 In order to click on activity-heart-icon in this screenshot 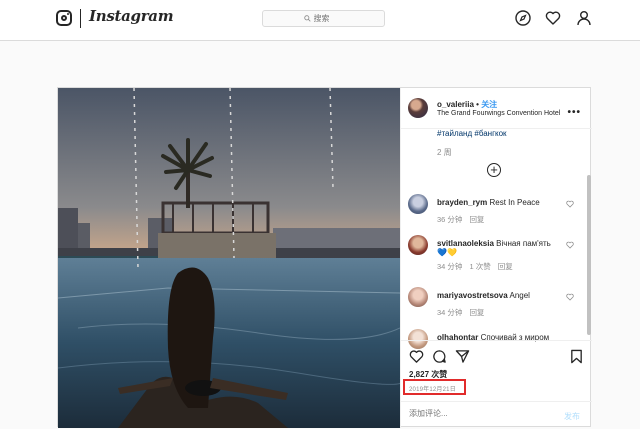, I will do `click(553, 18)`.